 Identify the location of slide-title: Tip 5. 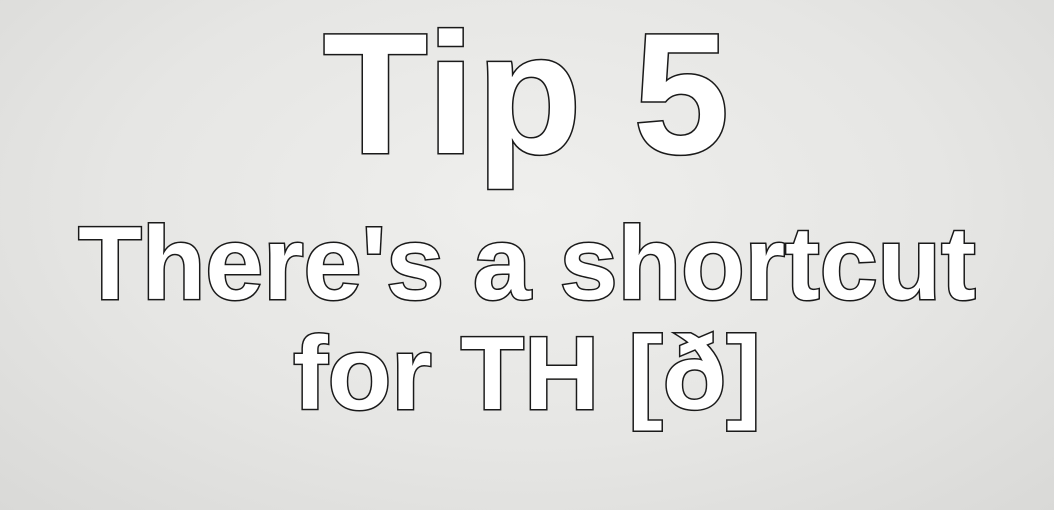
(526, 95).